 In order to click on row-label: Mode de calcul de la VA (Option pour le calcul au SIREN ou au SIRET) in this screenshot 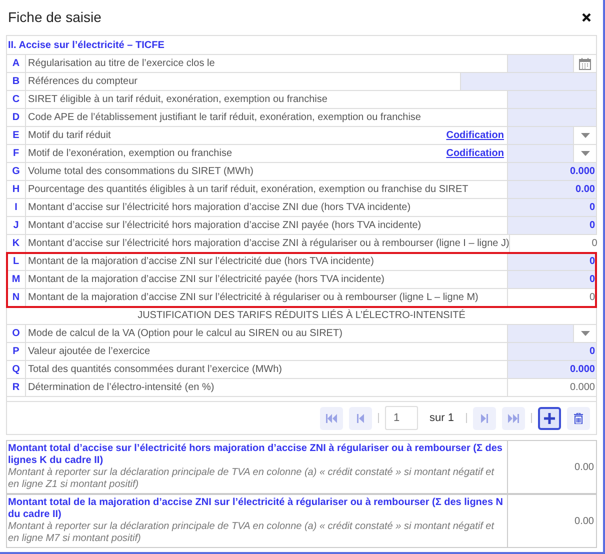, I will do `click(184, 334)`.